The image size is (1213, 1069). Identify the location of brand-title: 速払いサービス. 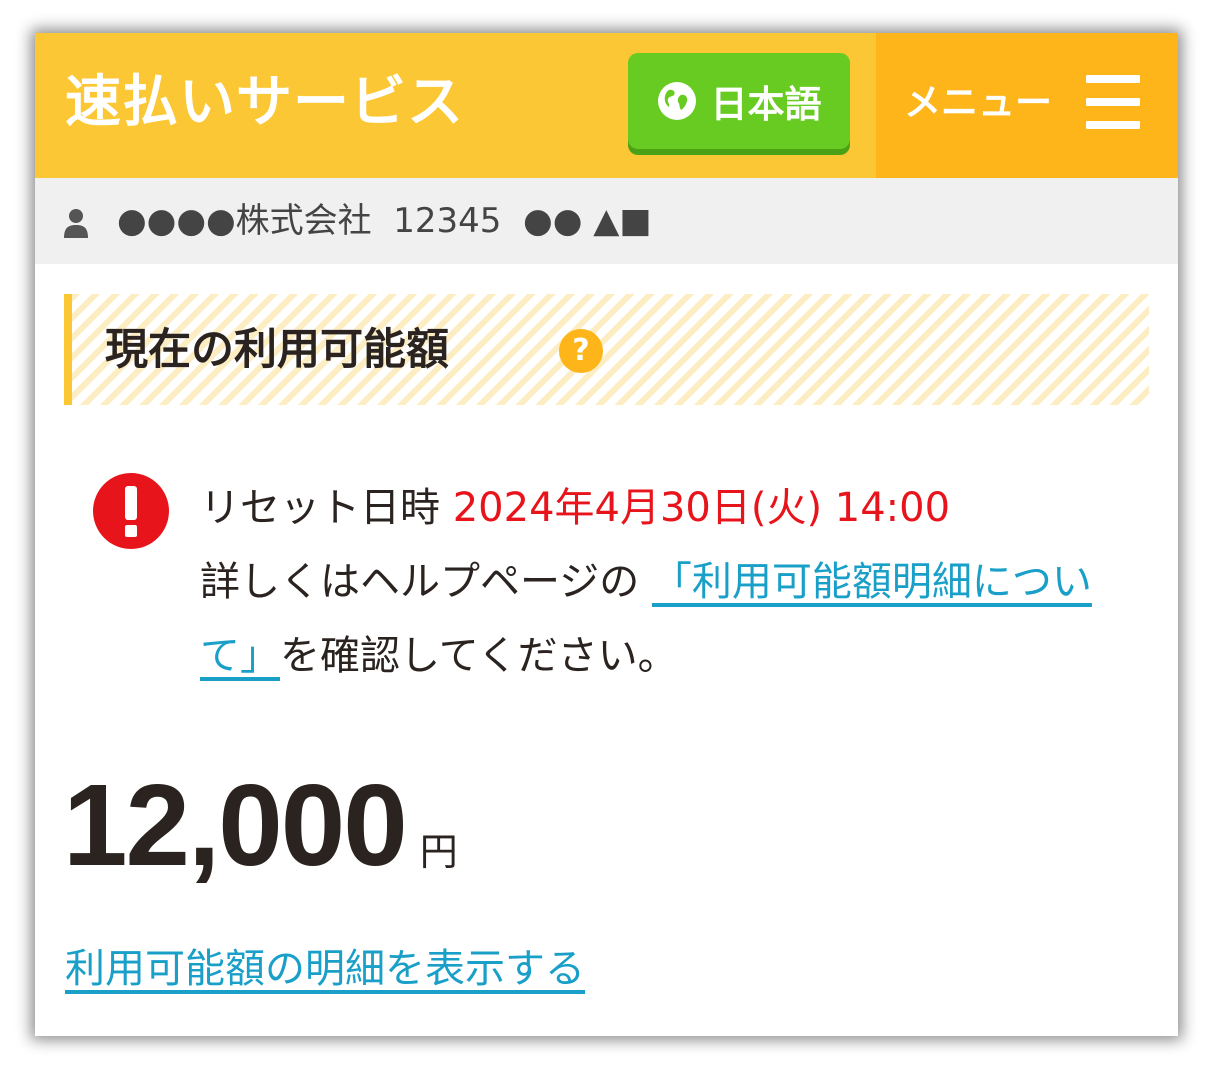
(264, 102).